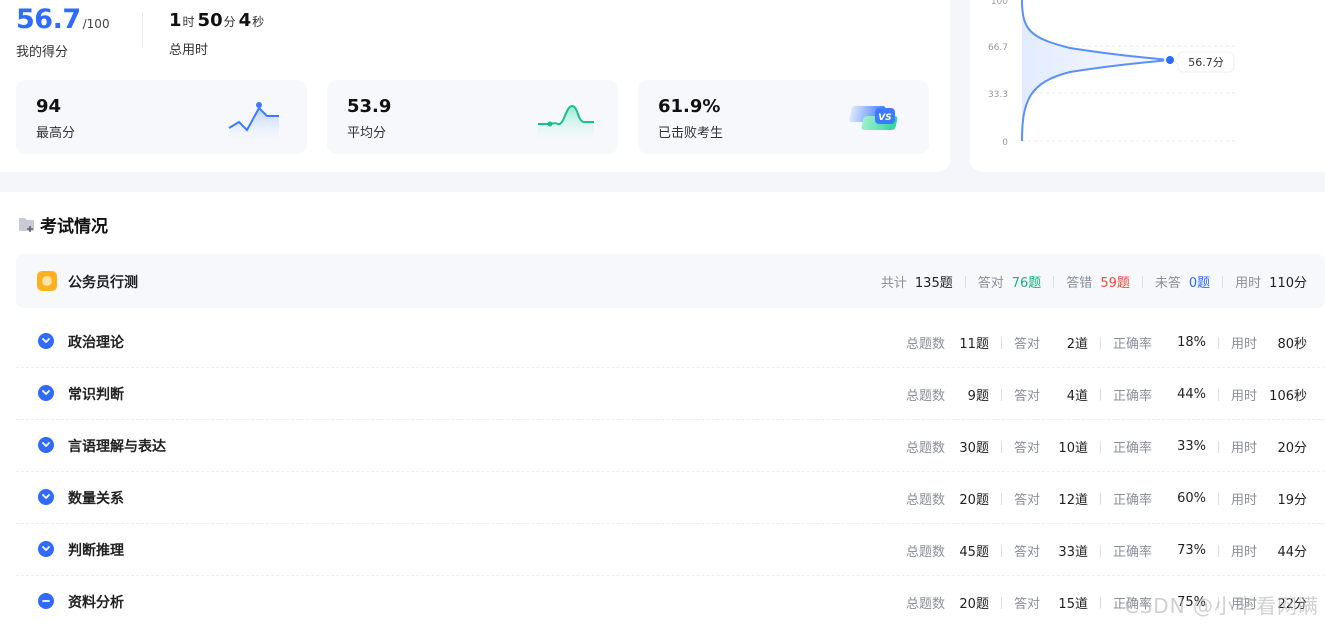 The height and width of the screenshot is (627, 1325). I want to click on time-minutes-unit: 分, so click(229, 22).